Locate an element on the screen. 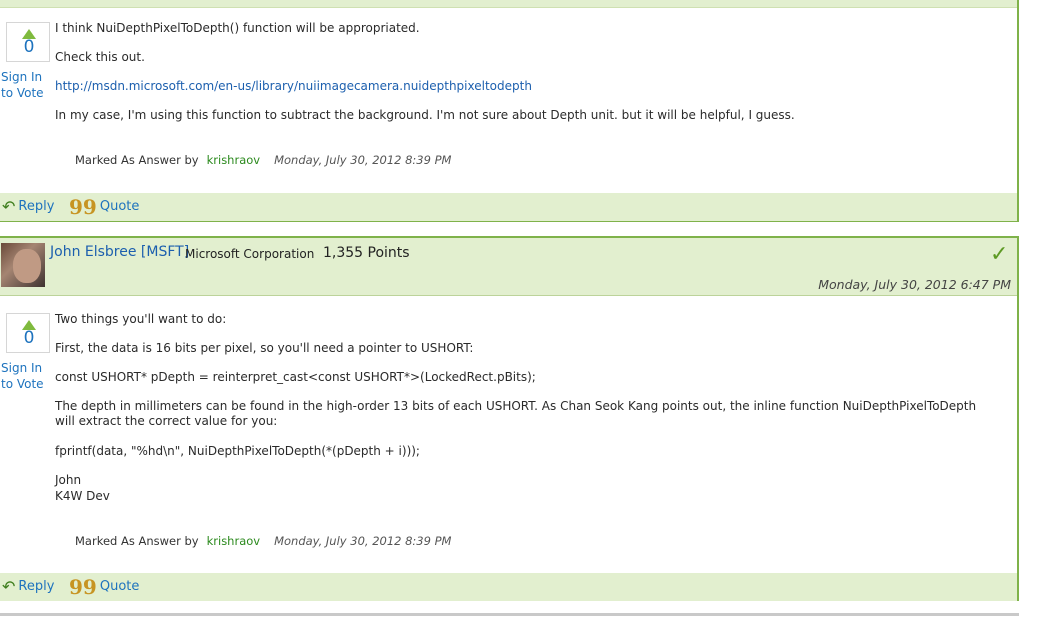 The width and height of the screenshot is (1063, 623). author-name-link: John Elsbree [MSFT] is located at coordinates (119, 252).